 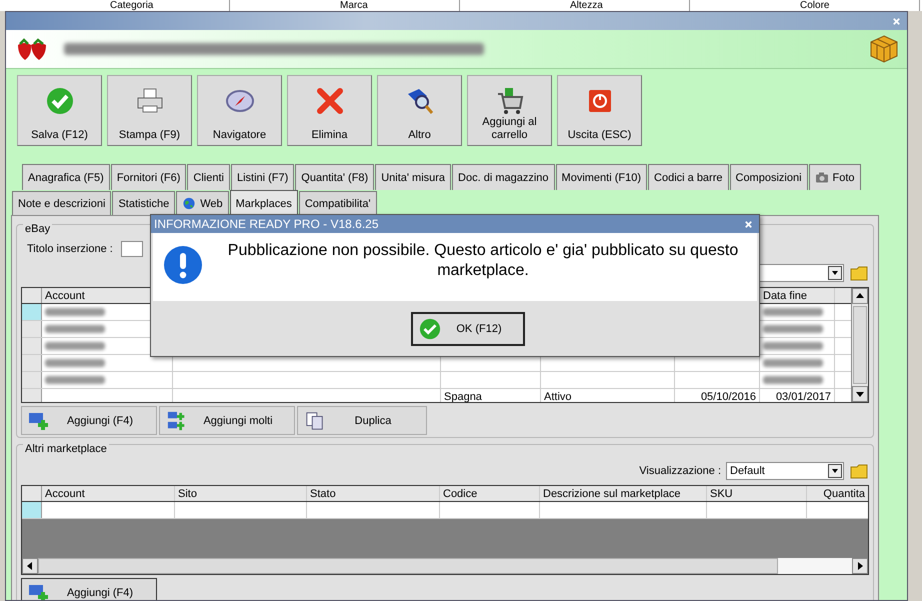 What do you see at coordinates (334, 177) in the screenshot?
I see `tab: Quantita' (F8)` at bounding box center [334, 177].